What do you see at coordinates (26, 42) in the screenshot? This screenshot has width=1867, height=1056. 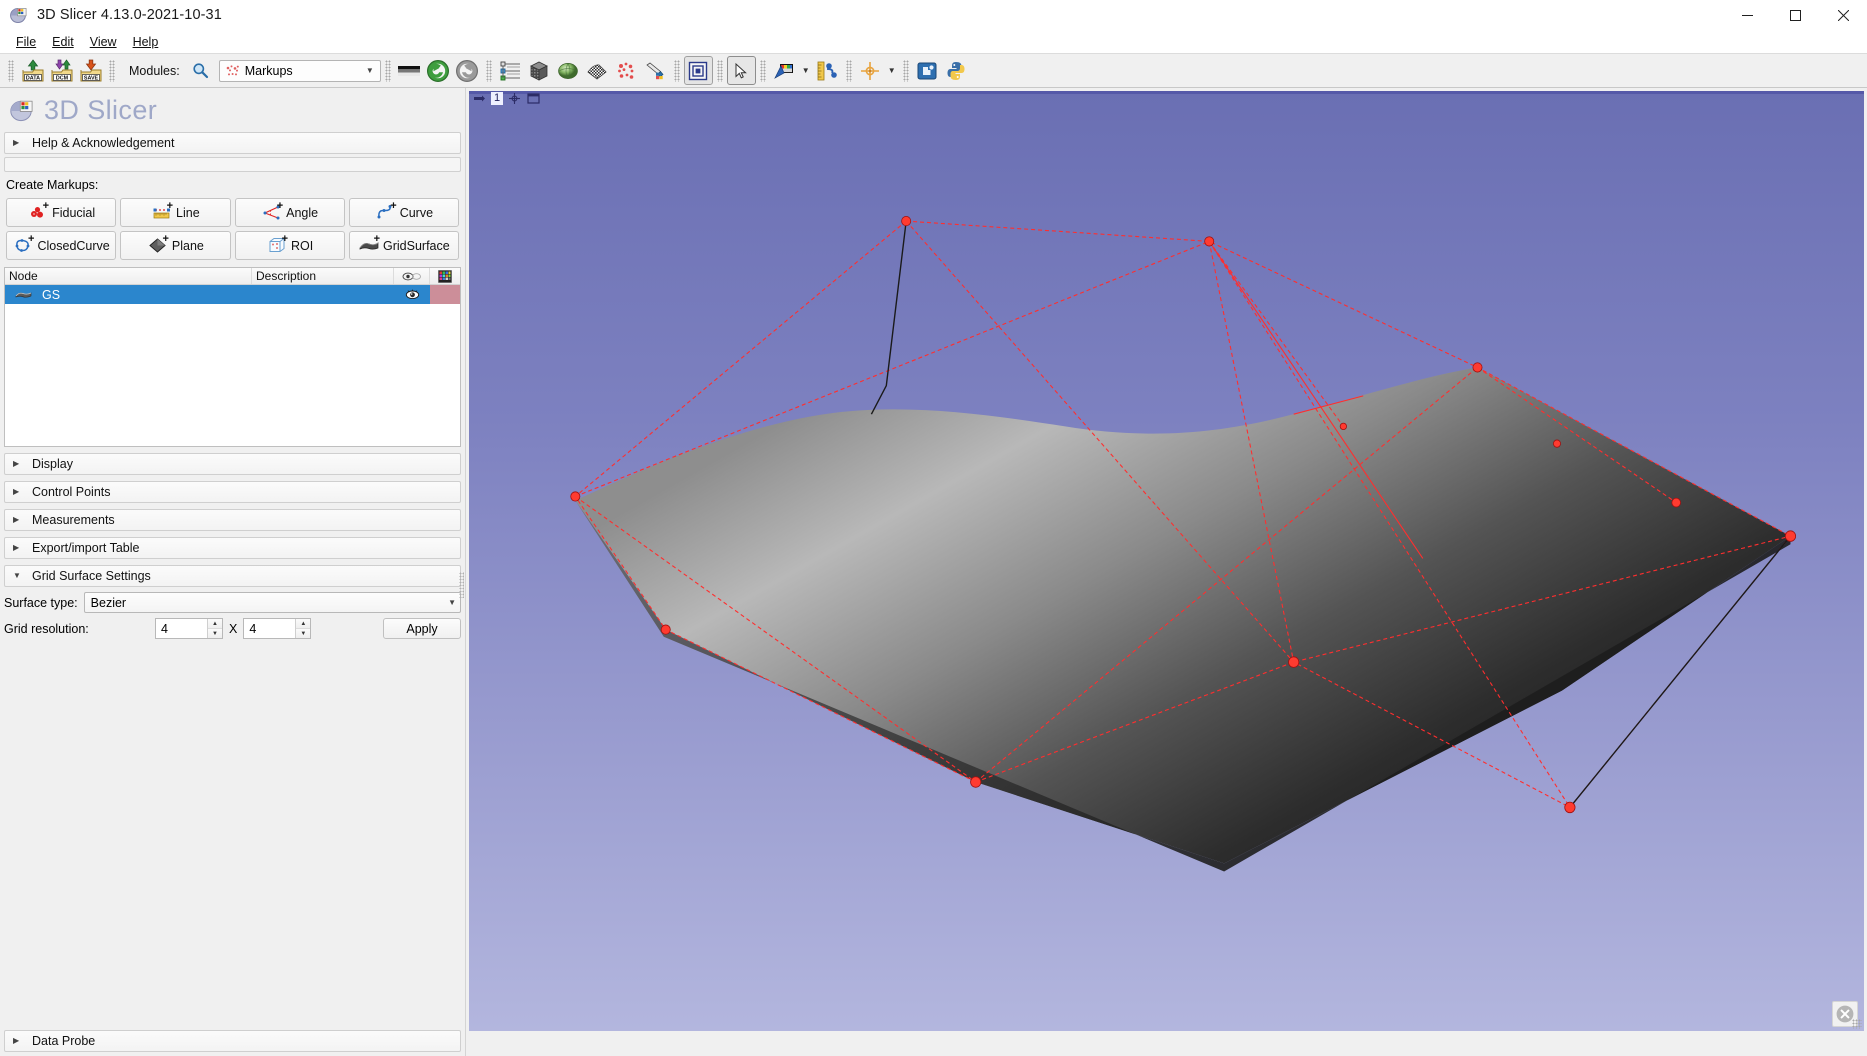 I see `menu-file: File` at bounding box center [26, 42].